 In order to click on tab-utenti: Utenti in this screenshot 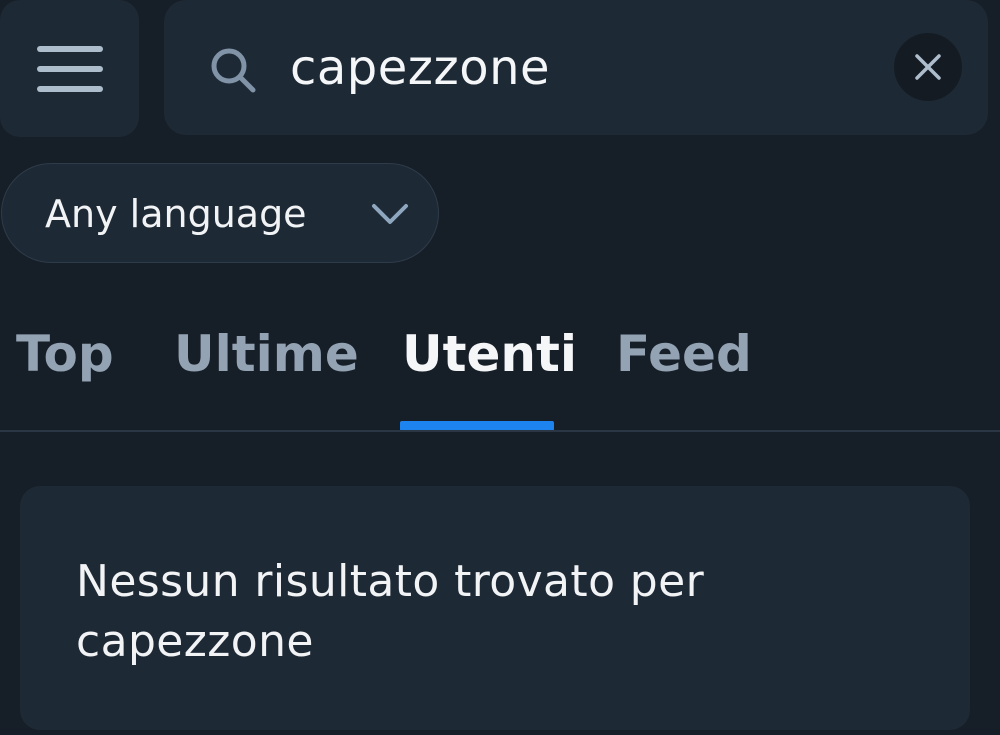, I will do `click(489, 354)`.